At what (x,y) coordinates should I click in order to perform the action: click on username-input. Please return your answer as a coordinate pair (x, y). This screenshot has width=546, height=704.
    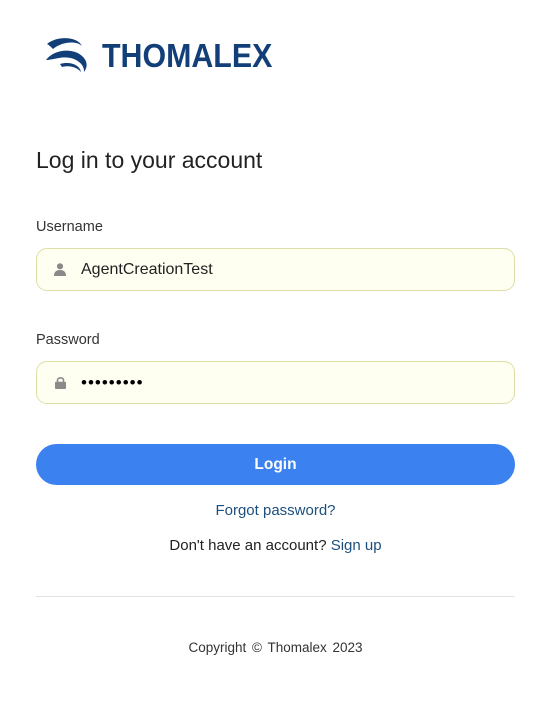
    Looking at the image, I should click on (281, 269).